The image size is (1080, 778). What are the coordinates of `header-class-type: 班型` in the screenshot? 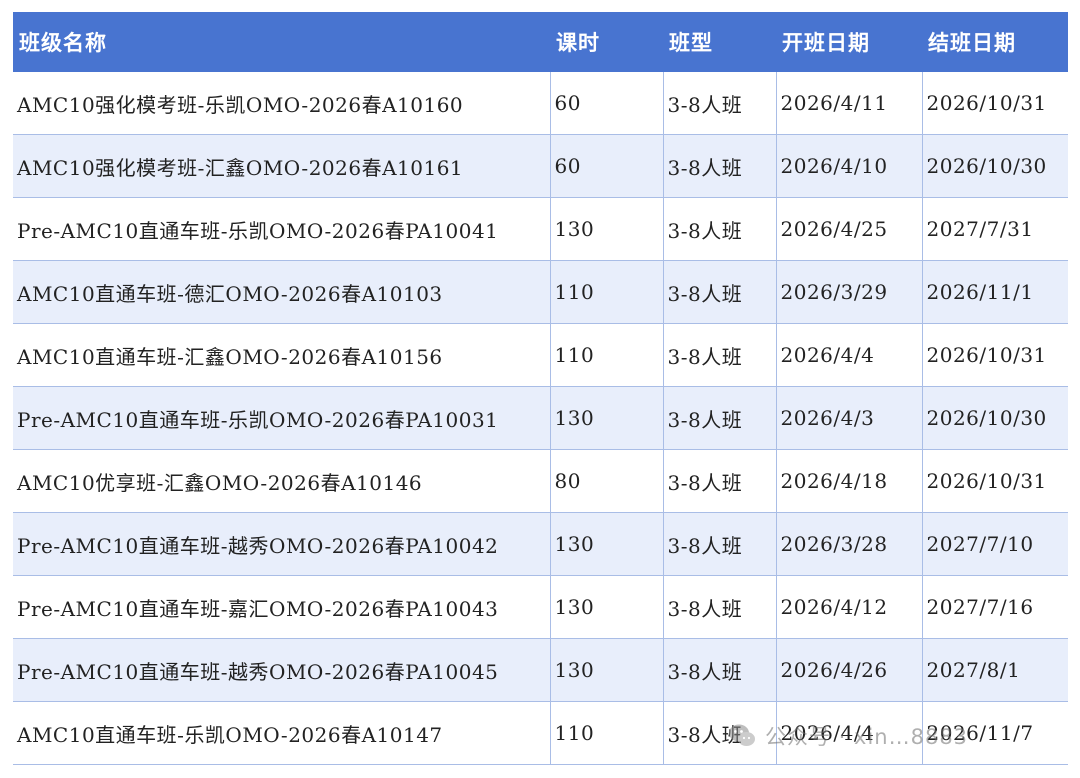 It's located at (719, 42).